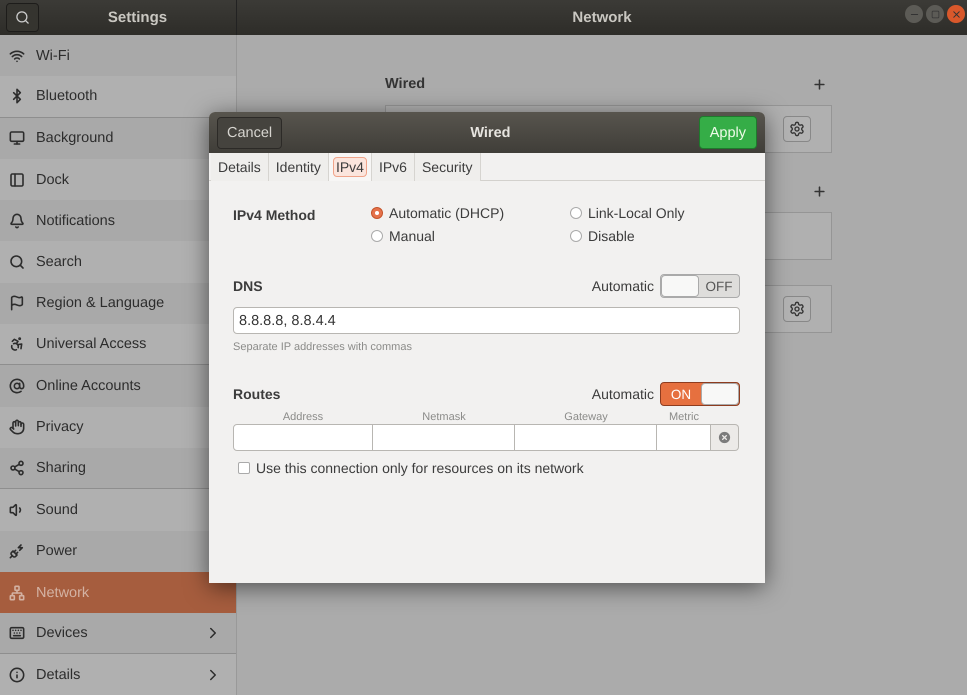  What do you see at coordinates (17, 468) in the screenshot?
I see `share-icon` at bounding box center [17, 468].